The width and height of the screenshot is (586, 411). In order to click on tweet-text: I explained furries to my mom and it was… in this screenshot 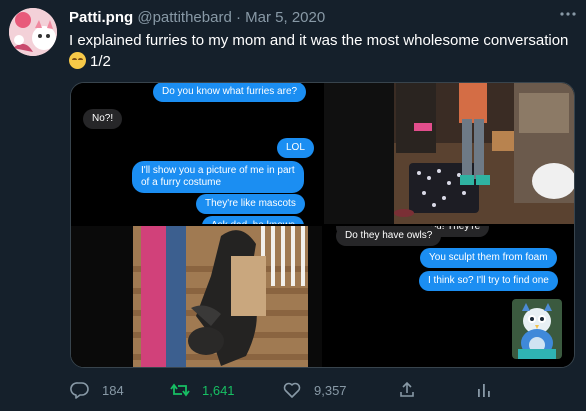, I will do `click(321, 51)`.